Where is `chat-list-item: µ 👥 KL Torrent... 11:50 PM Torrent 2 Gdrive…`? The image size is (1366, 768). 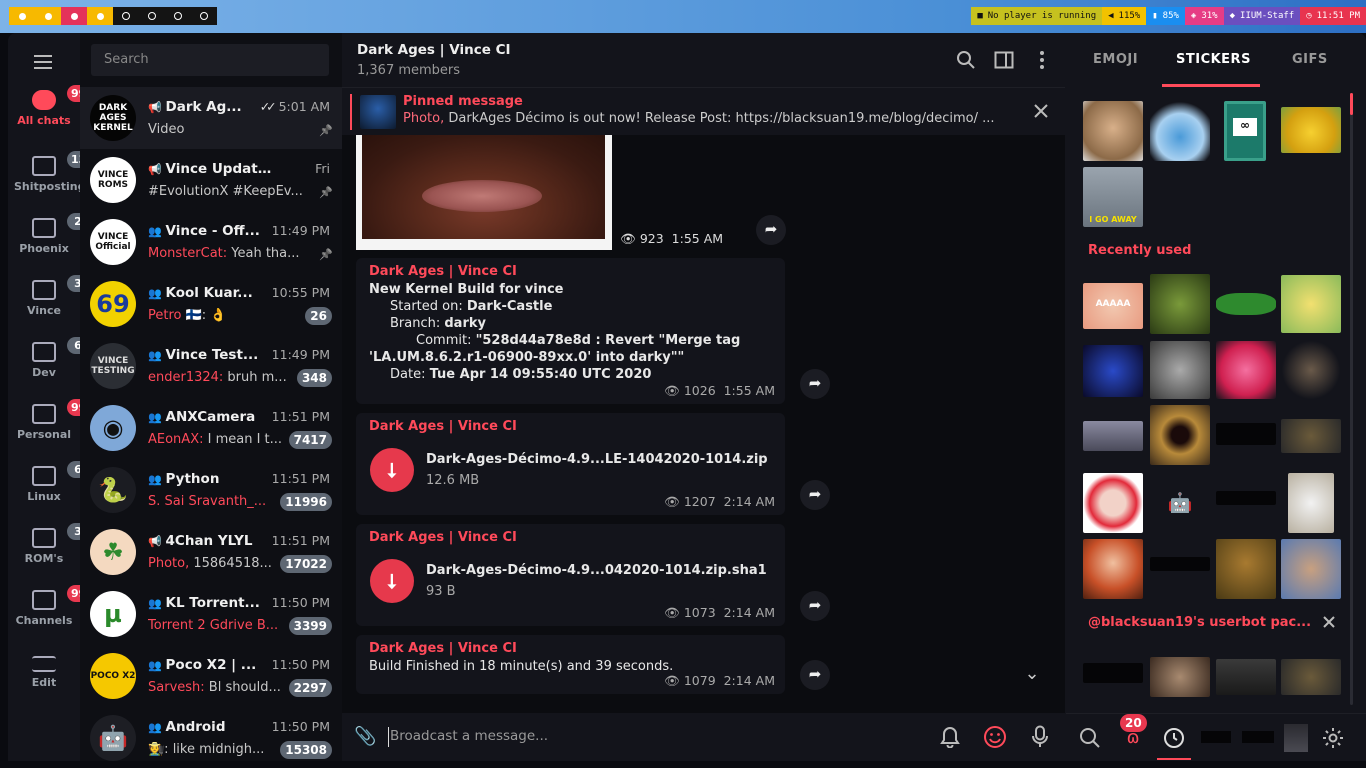
chat-list-item: µ 👥 KL Torrent... 11:50 PM Torrent 2 Gdrive… is located at coordinates (211, 614).